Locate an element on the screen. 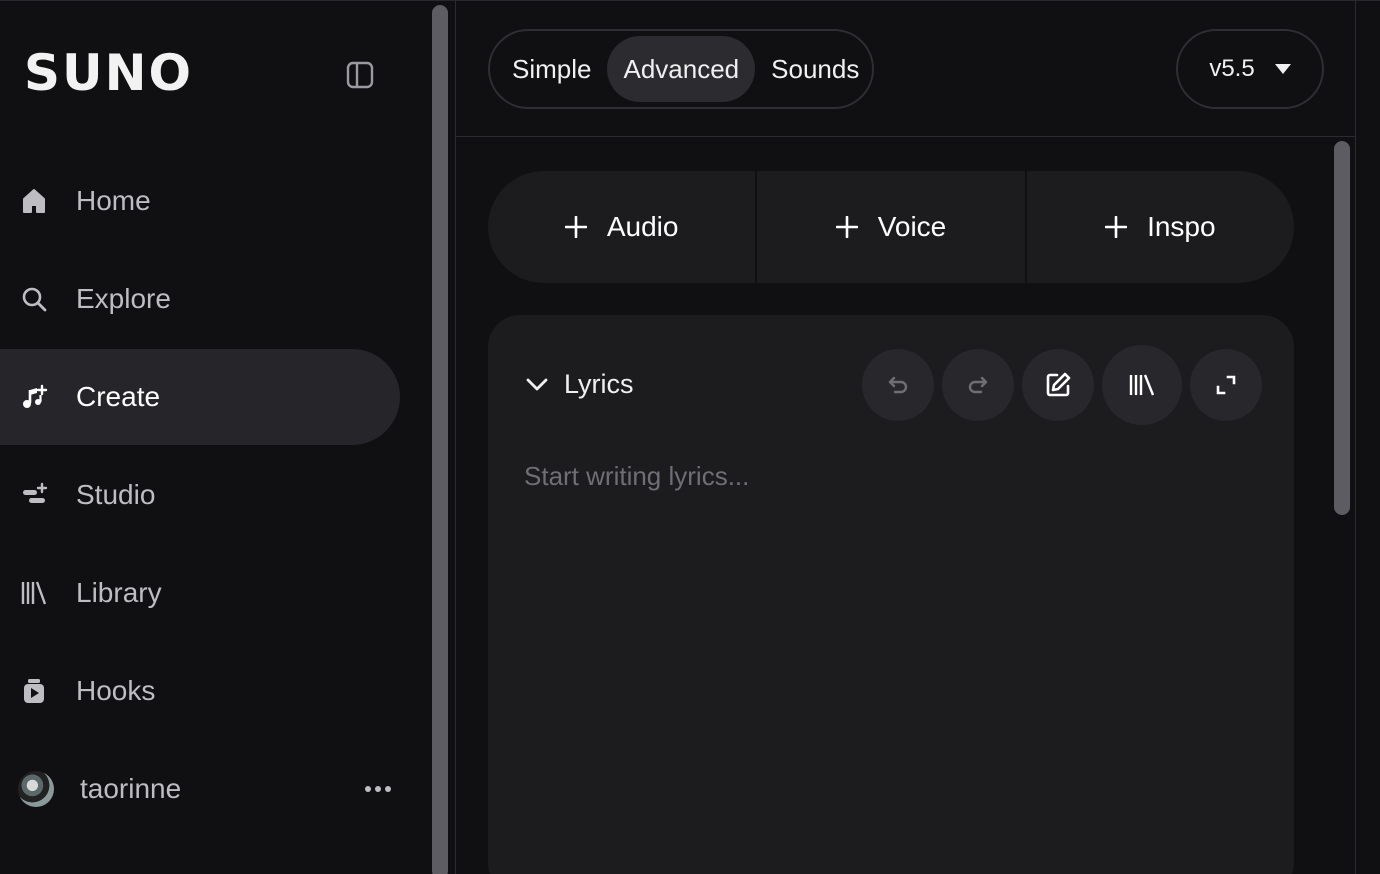  undo-button is located at coordinates (898, 385).